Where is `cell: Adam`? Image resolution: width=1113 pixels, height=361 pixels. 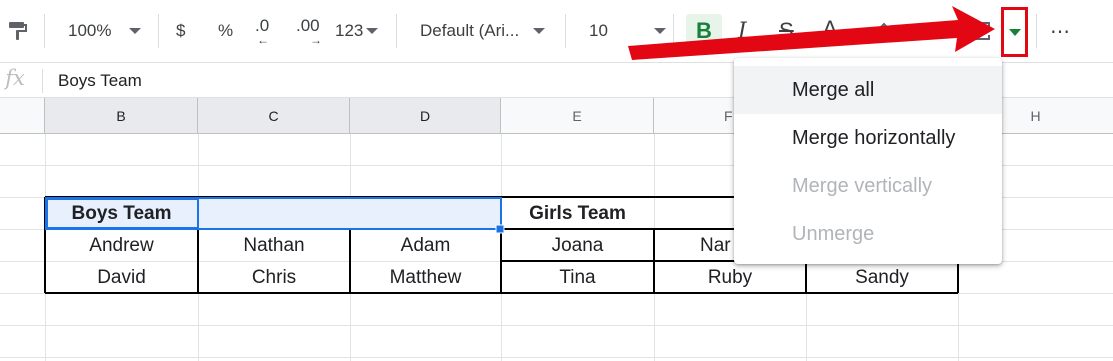
cell: Adam is located at coordinates (425, 245).